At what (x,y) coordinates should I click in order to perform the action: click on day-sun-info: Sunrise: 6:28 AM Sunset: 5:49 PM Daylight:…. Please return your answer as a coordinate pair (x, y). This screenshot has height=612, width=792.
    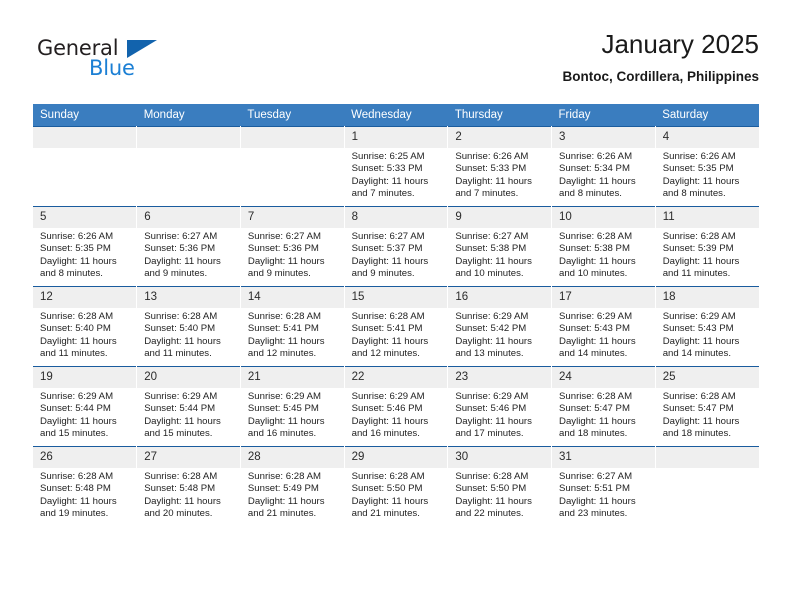
    Looking at the image, I should click on (292, 494).